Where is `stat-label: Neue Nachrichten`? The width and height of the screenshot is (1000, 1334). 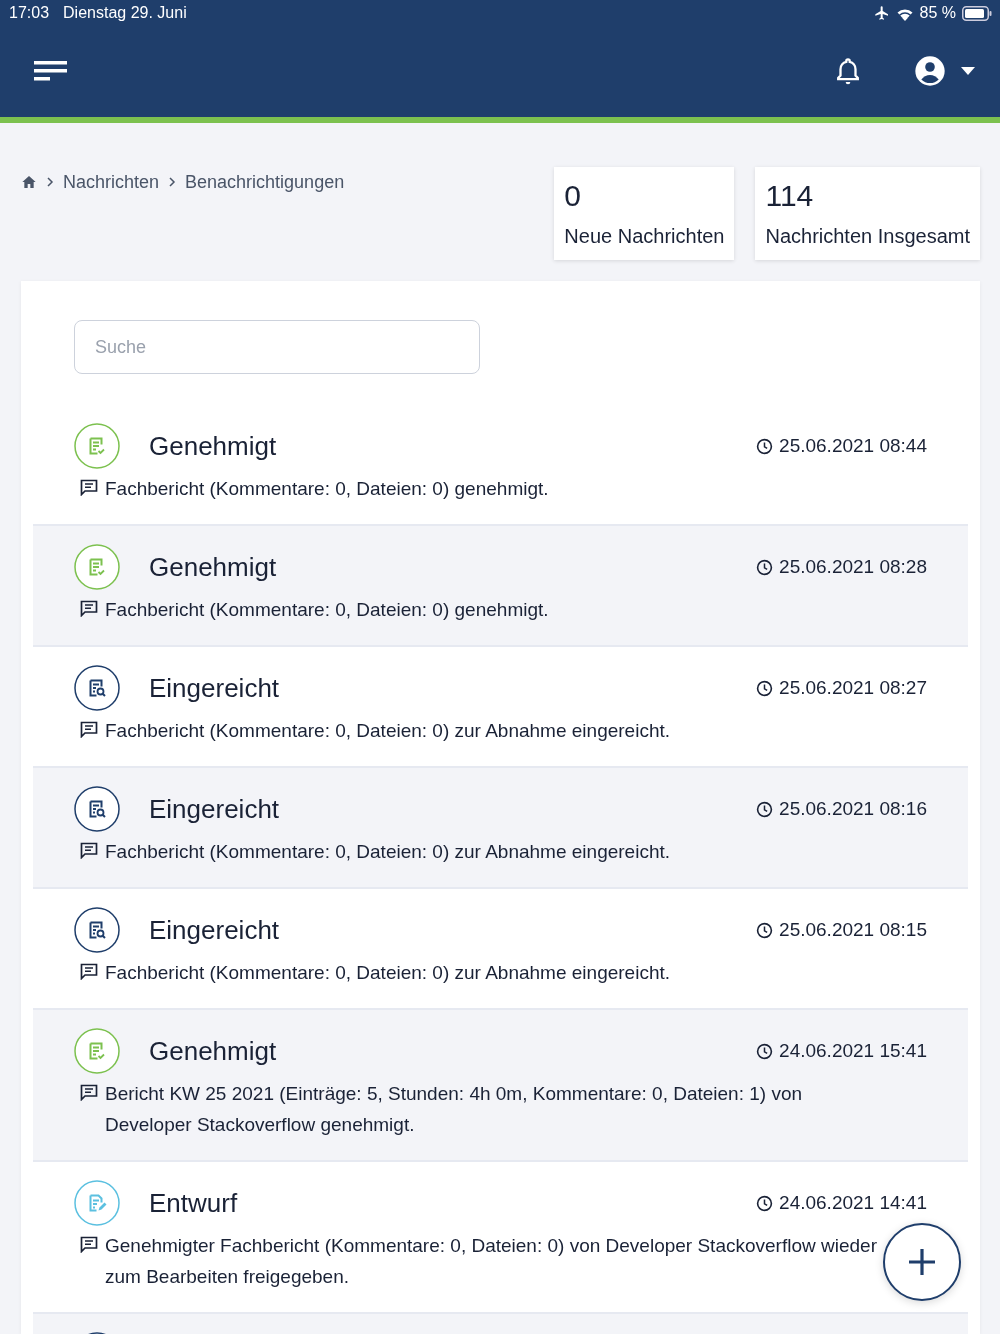
stat-label: Neue Nachrichten is located at coordinates (644, 236).